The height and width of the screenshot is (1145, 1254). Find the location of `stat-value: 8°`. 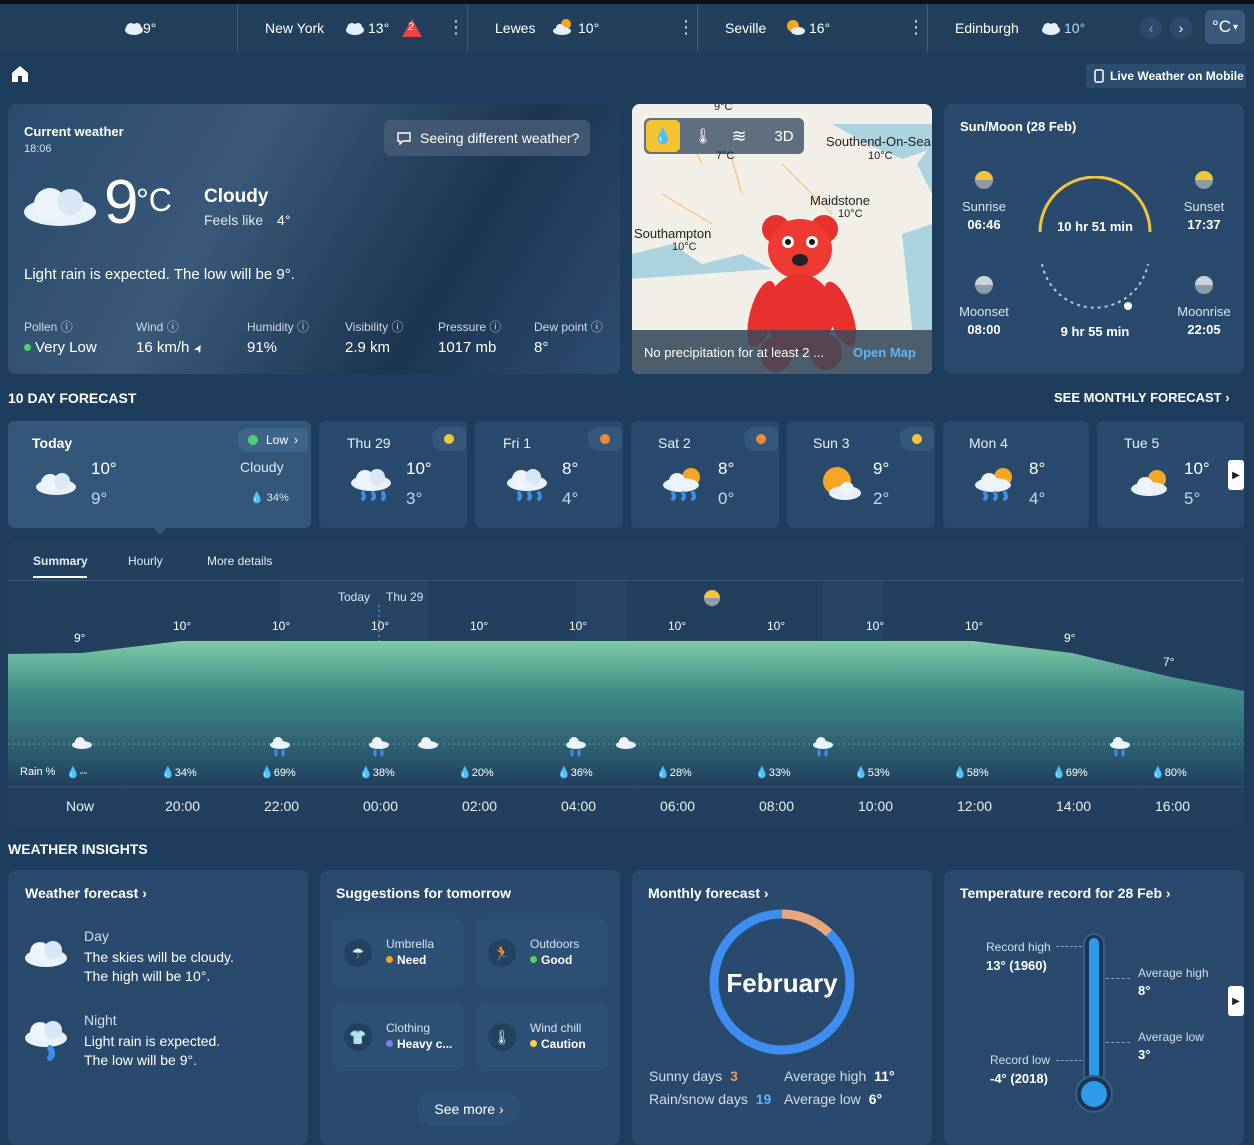

stat-value: 8° is located at coordinates (541, 347).